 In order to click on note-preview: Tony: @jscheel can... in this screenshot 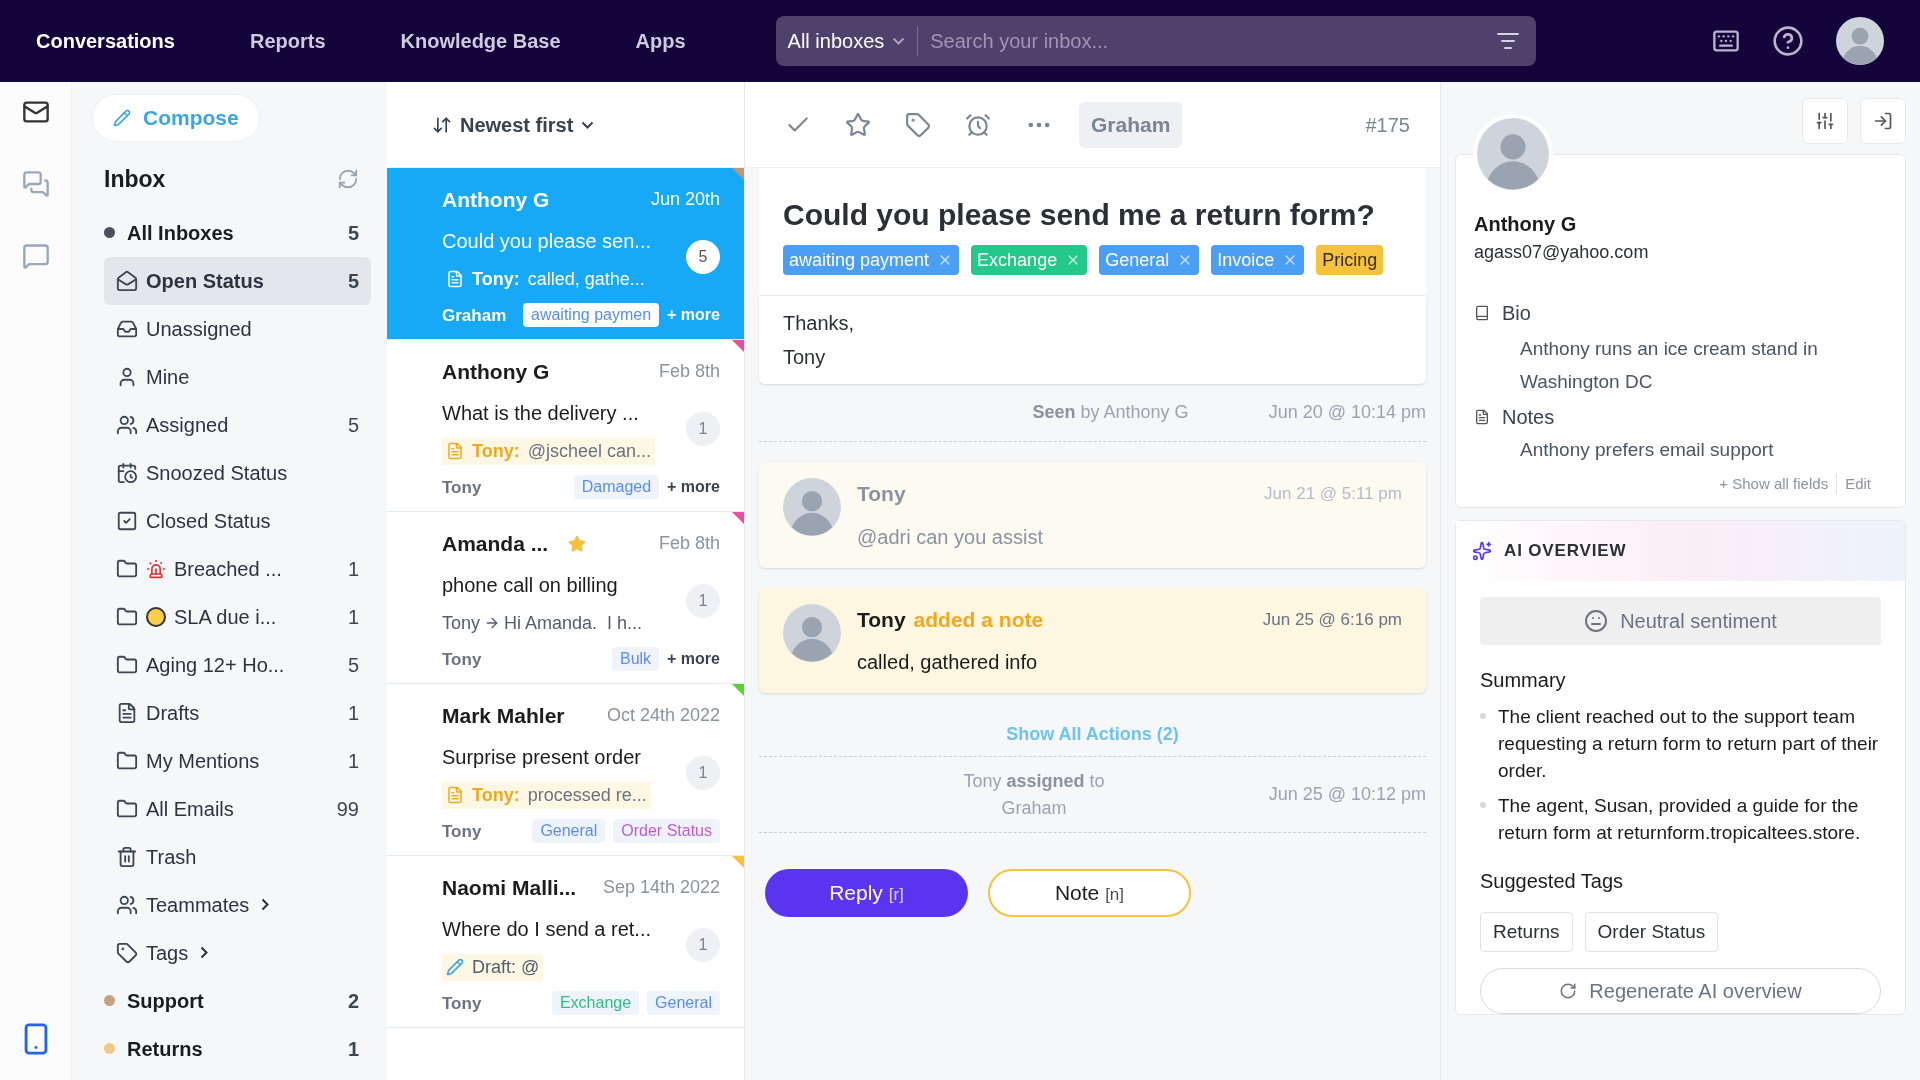, I will do `click(548, 451)`.